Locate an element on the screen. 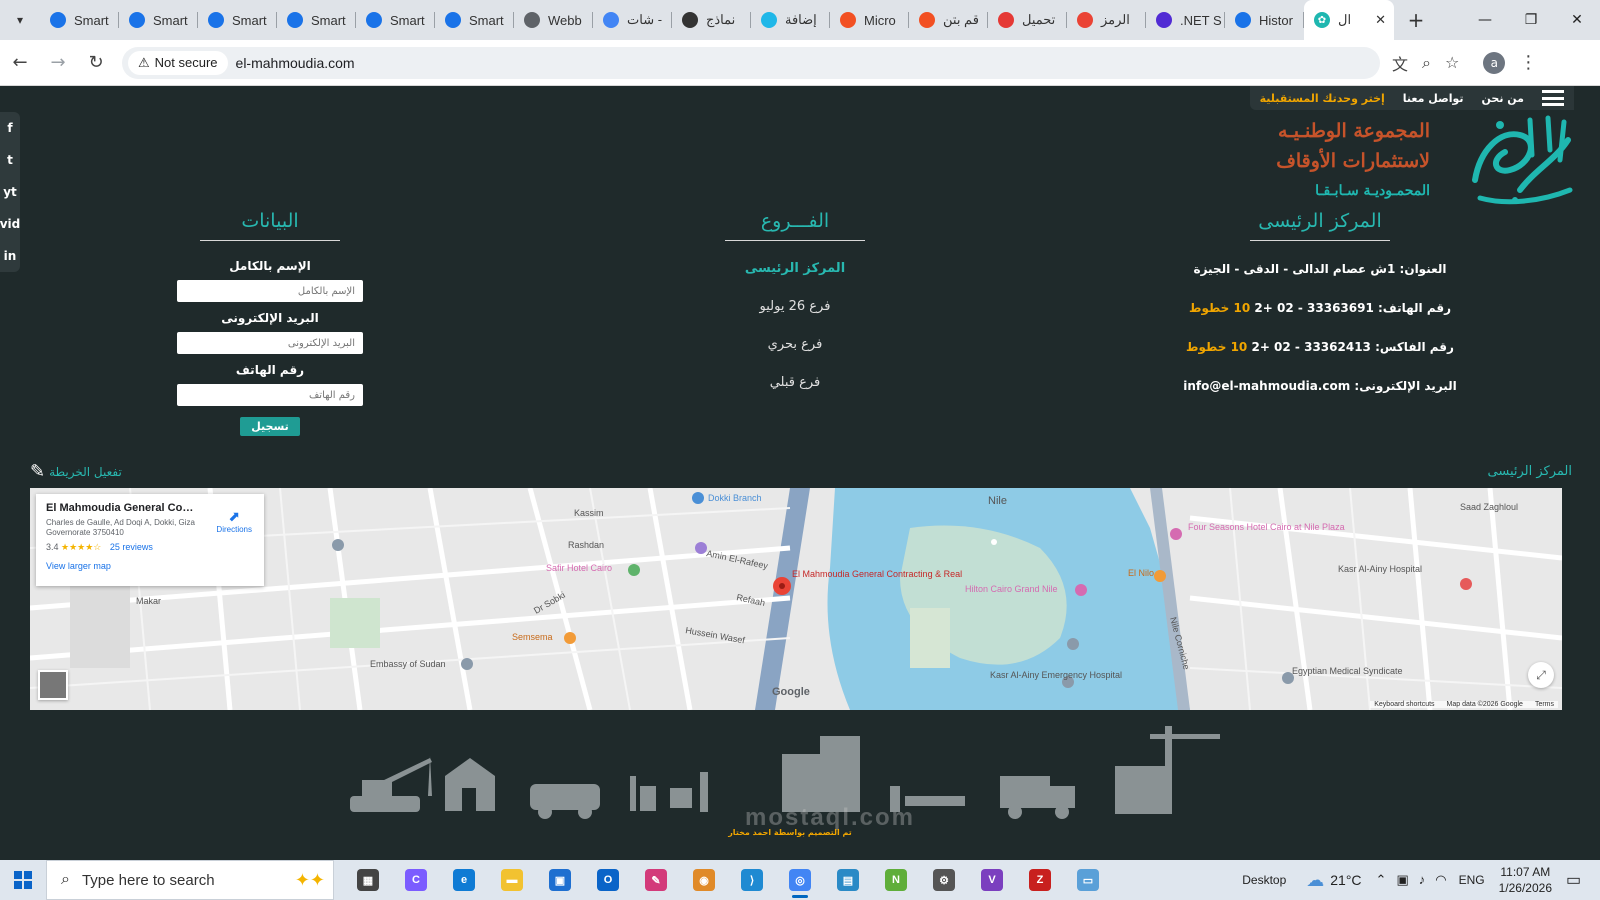 Image resolution: width=1600 pixels, height=900 pixels. translate-icon: 文 is located at coordinates (1400, 63).